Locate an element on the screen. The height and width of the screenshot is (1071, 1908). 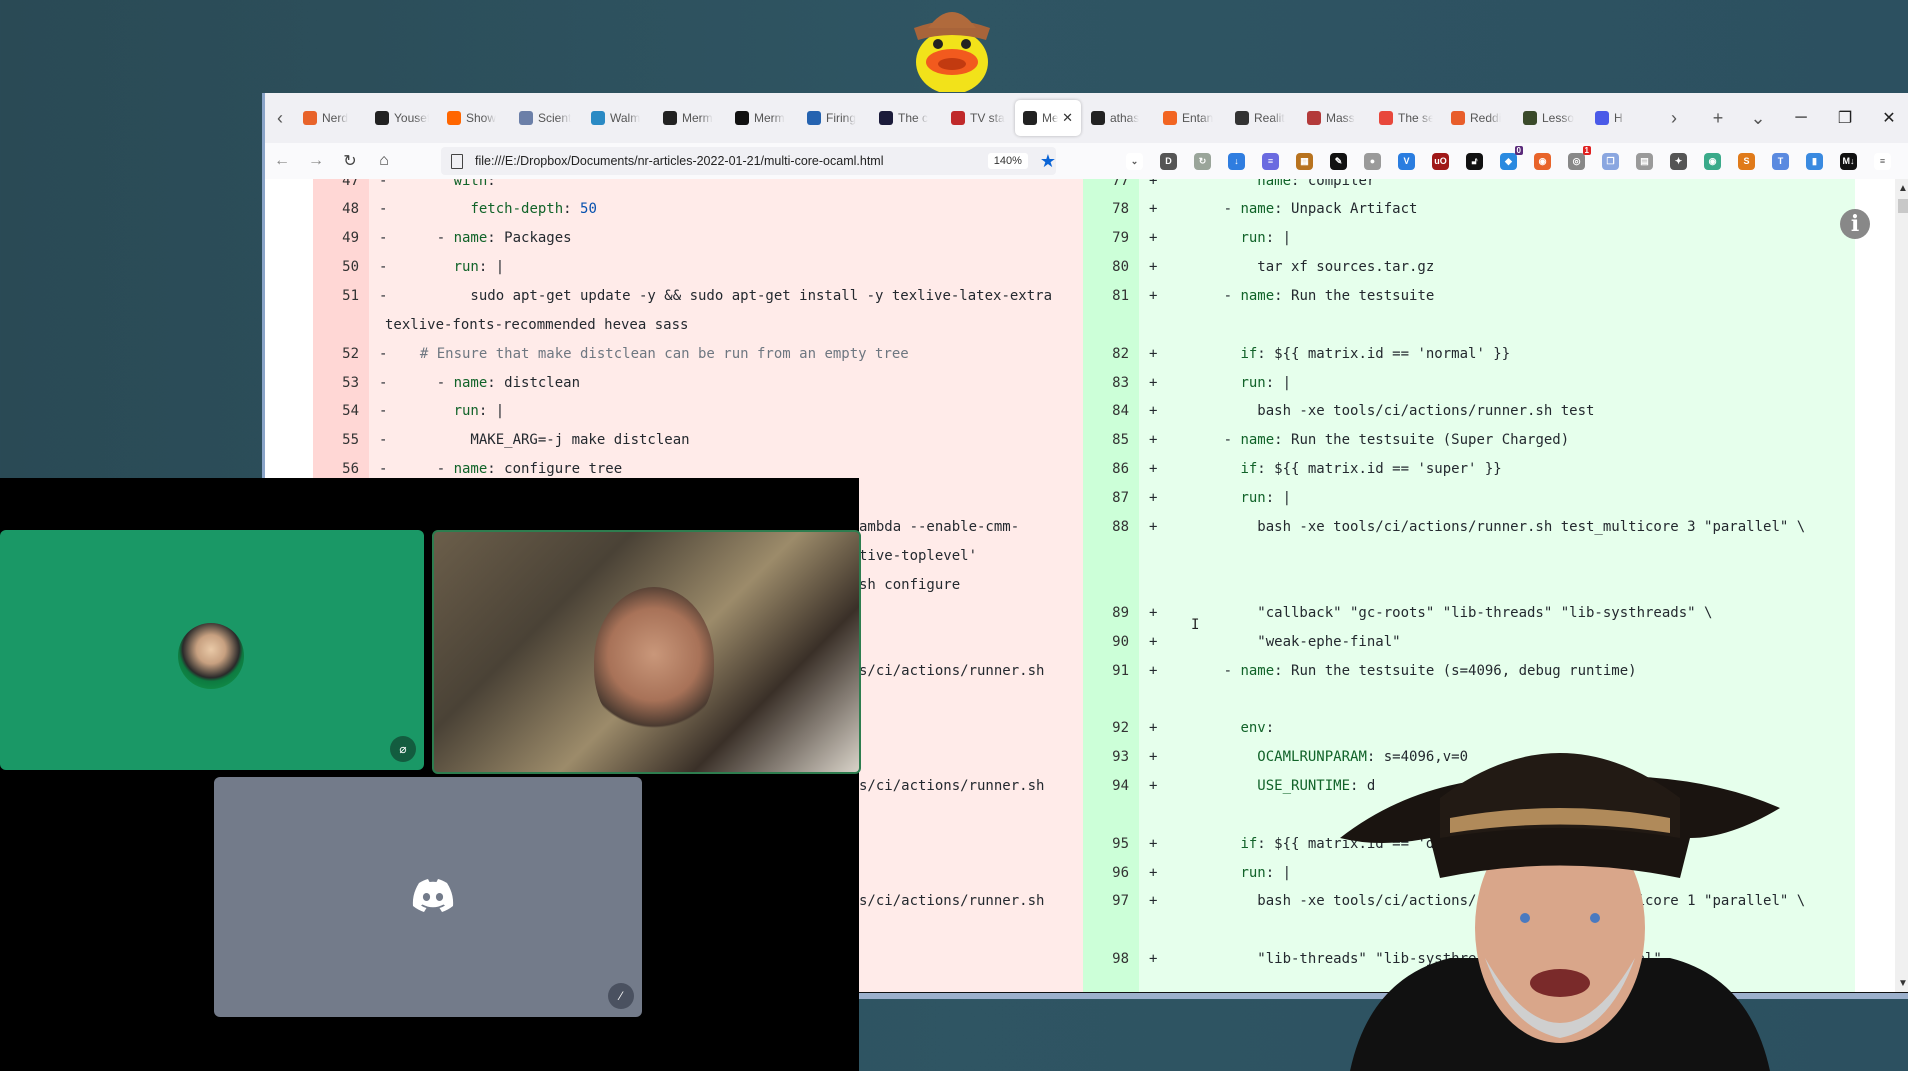
grid-icon is located at coordinates (1602, 118).